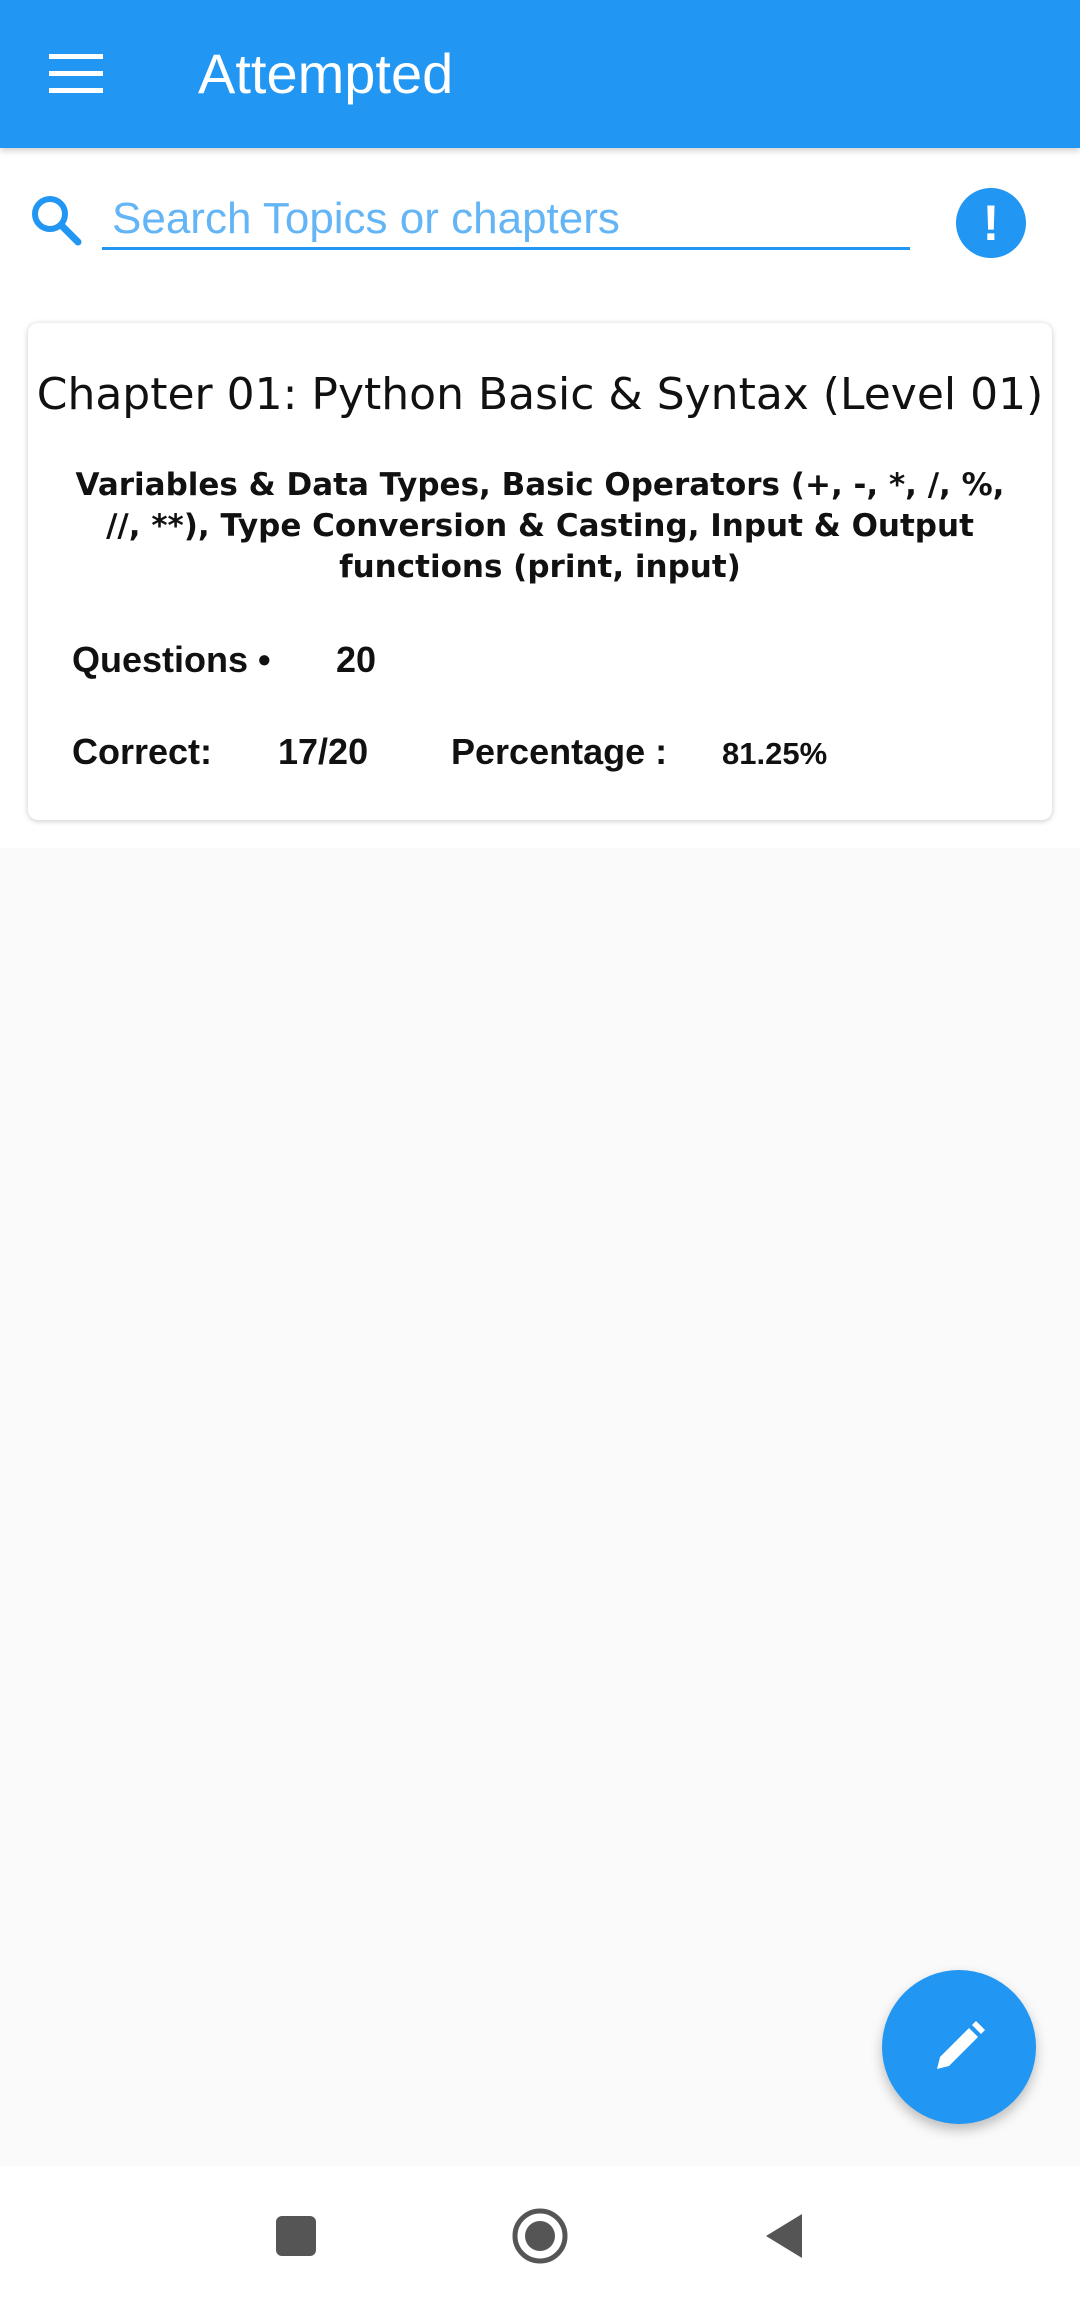  I want to click on app-bar: Attempted, so click(540, 74).